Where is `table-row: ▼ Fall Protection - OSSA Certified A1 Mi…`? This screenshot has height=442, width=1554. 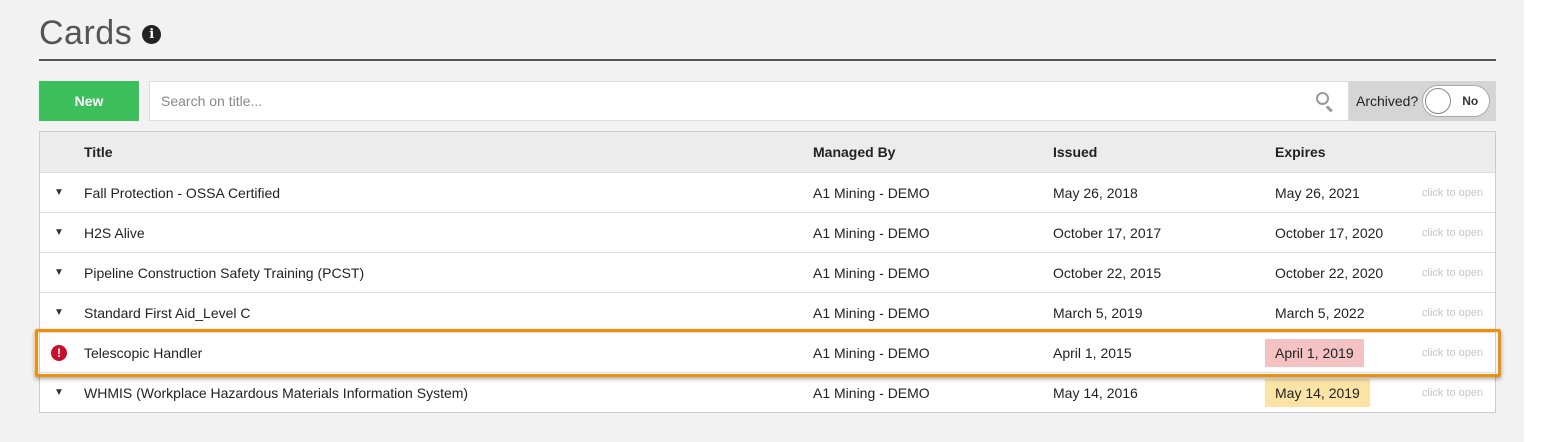
table-row: ▼ Fall Protection - OSSA Certified A1 Mi… is located at coordinates (767, 192).